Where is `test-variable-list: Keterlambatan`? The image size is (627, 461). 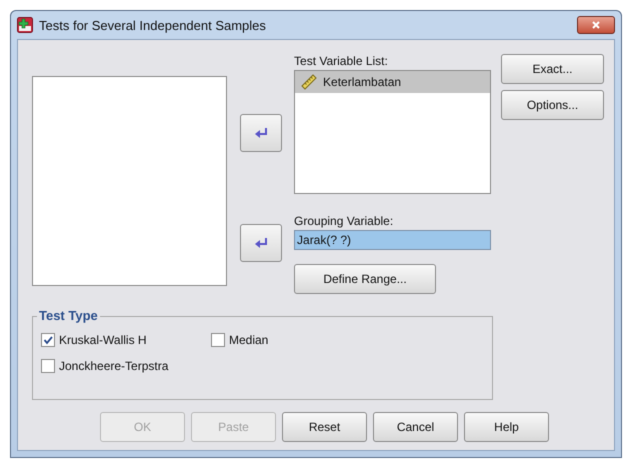
test-variable-list: Keterlambatan is located at coordinates (392, 132).